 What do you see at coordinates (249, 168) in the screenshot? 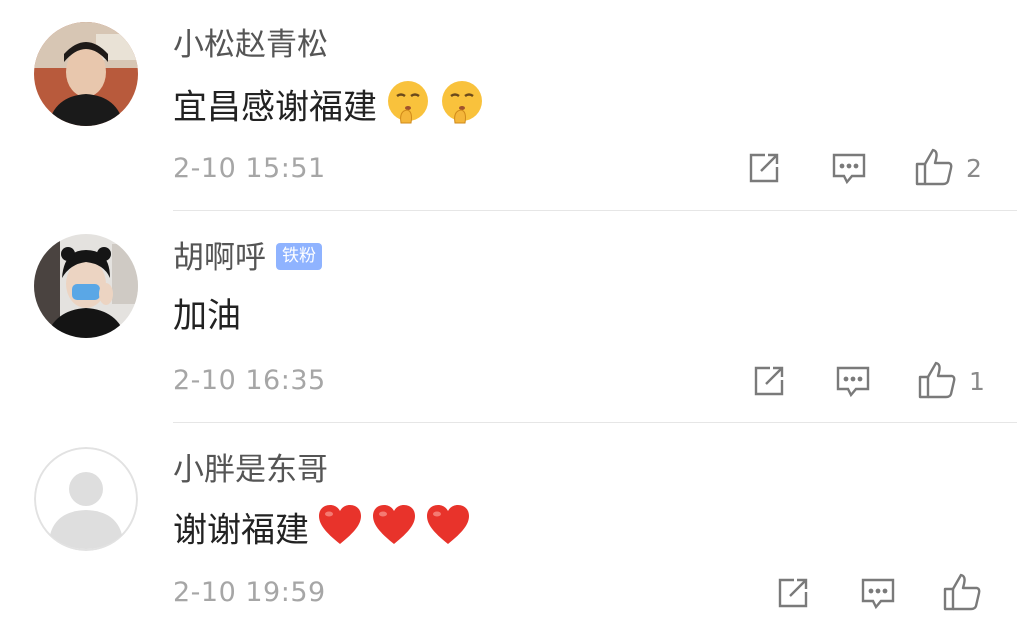
I see `comment-time: 2-10 15:51` at bounding box center [249, 168].